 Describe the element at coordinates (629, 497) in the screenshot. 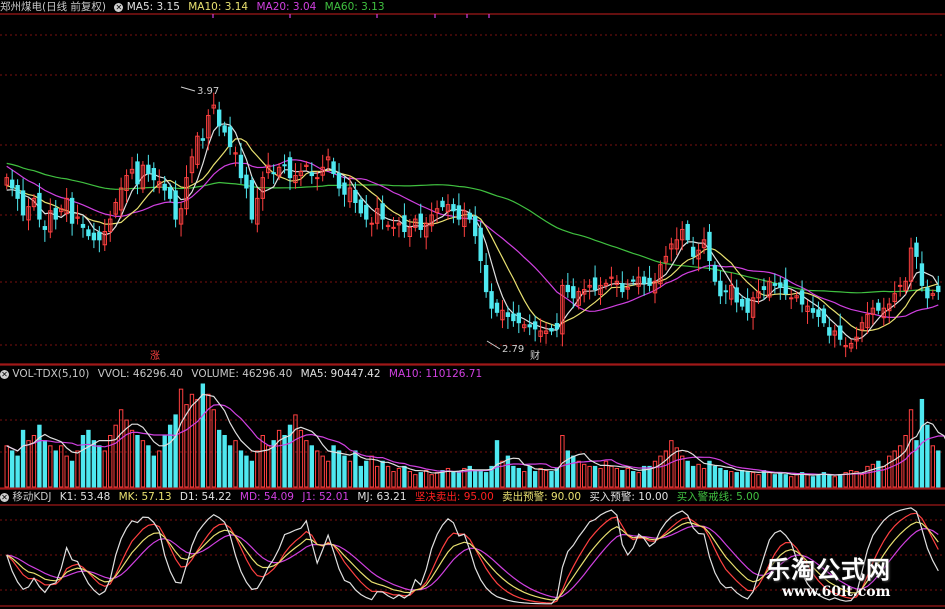

I see `kdj-buy-warning-label: 买入预警: 10.00` at that location.